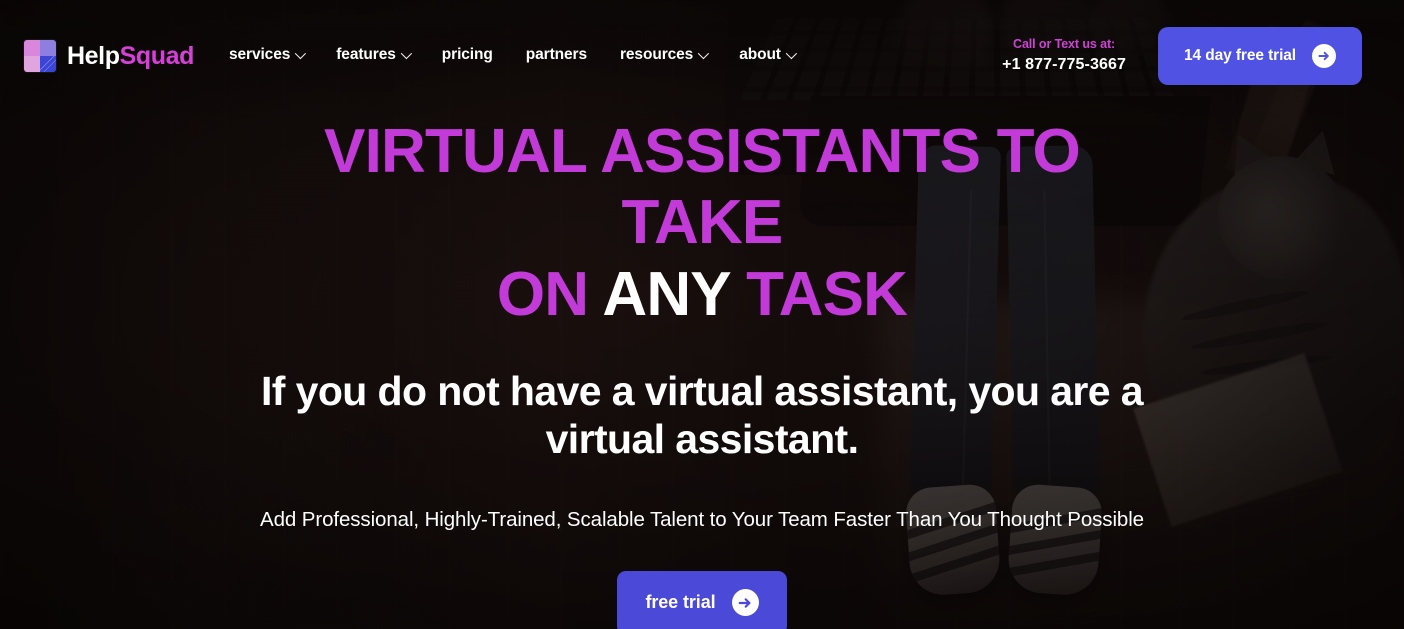 This screenshot has width=1404, height=629. Describe the element at coordinates (666, 294) in the screenshot. I see `hero-headline-highlight: ANY` at that location.